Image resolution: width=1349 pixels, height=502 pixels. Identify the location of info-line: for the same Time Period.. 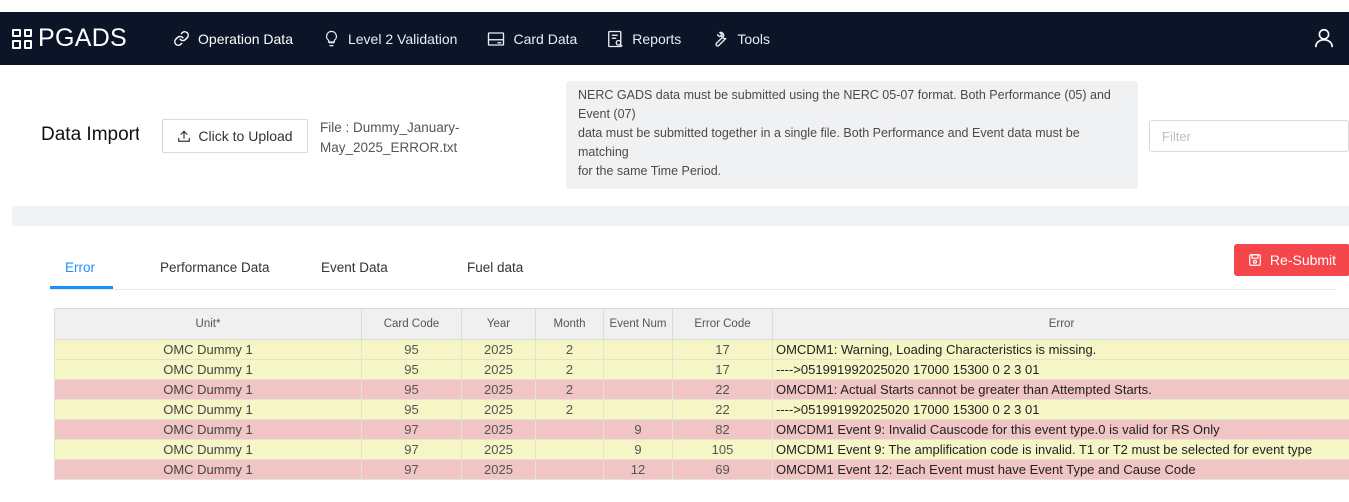
(650, 171).